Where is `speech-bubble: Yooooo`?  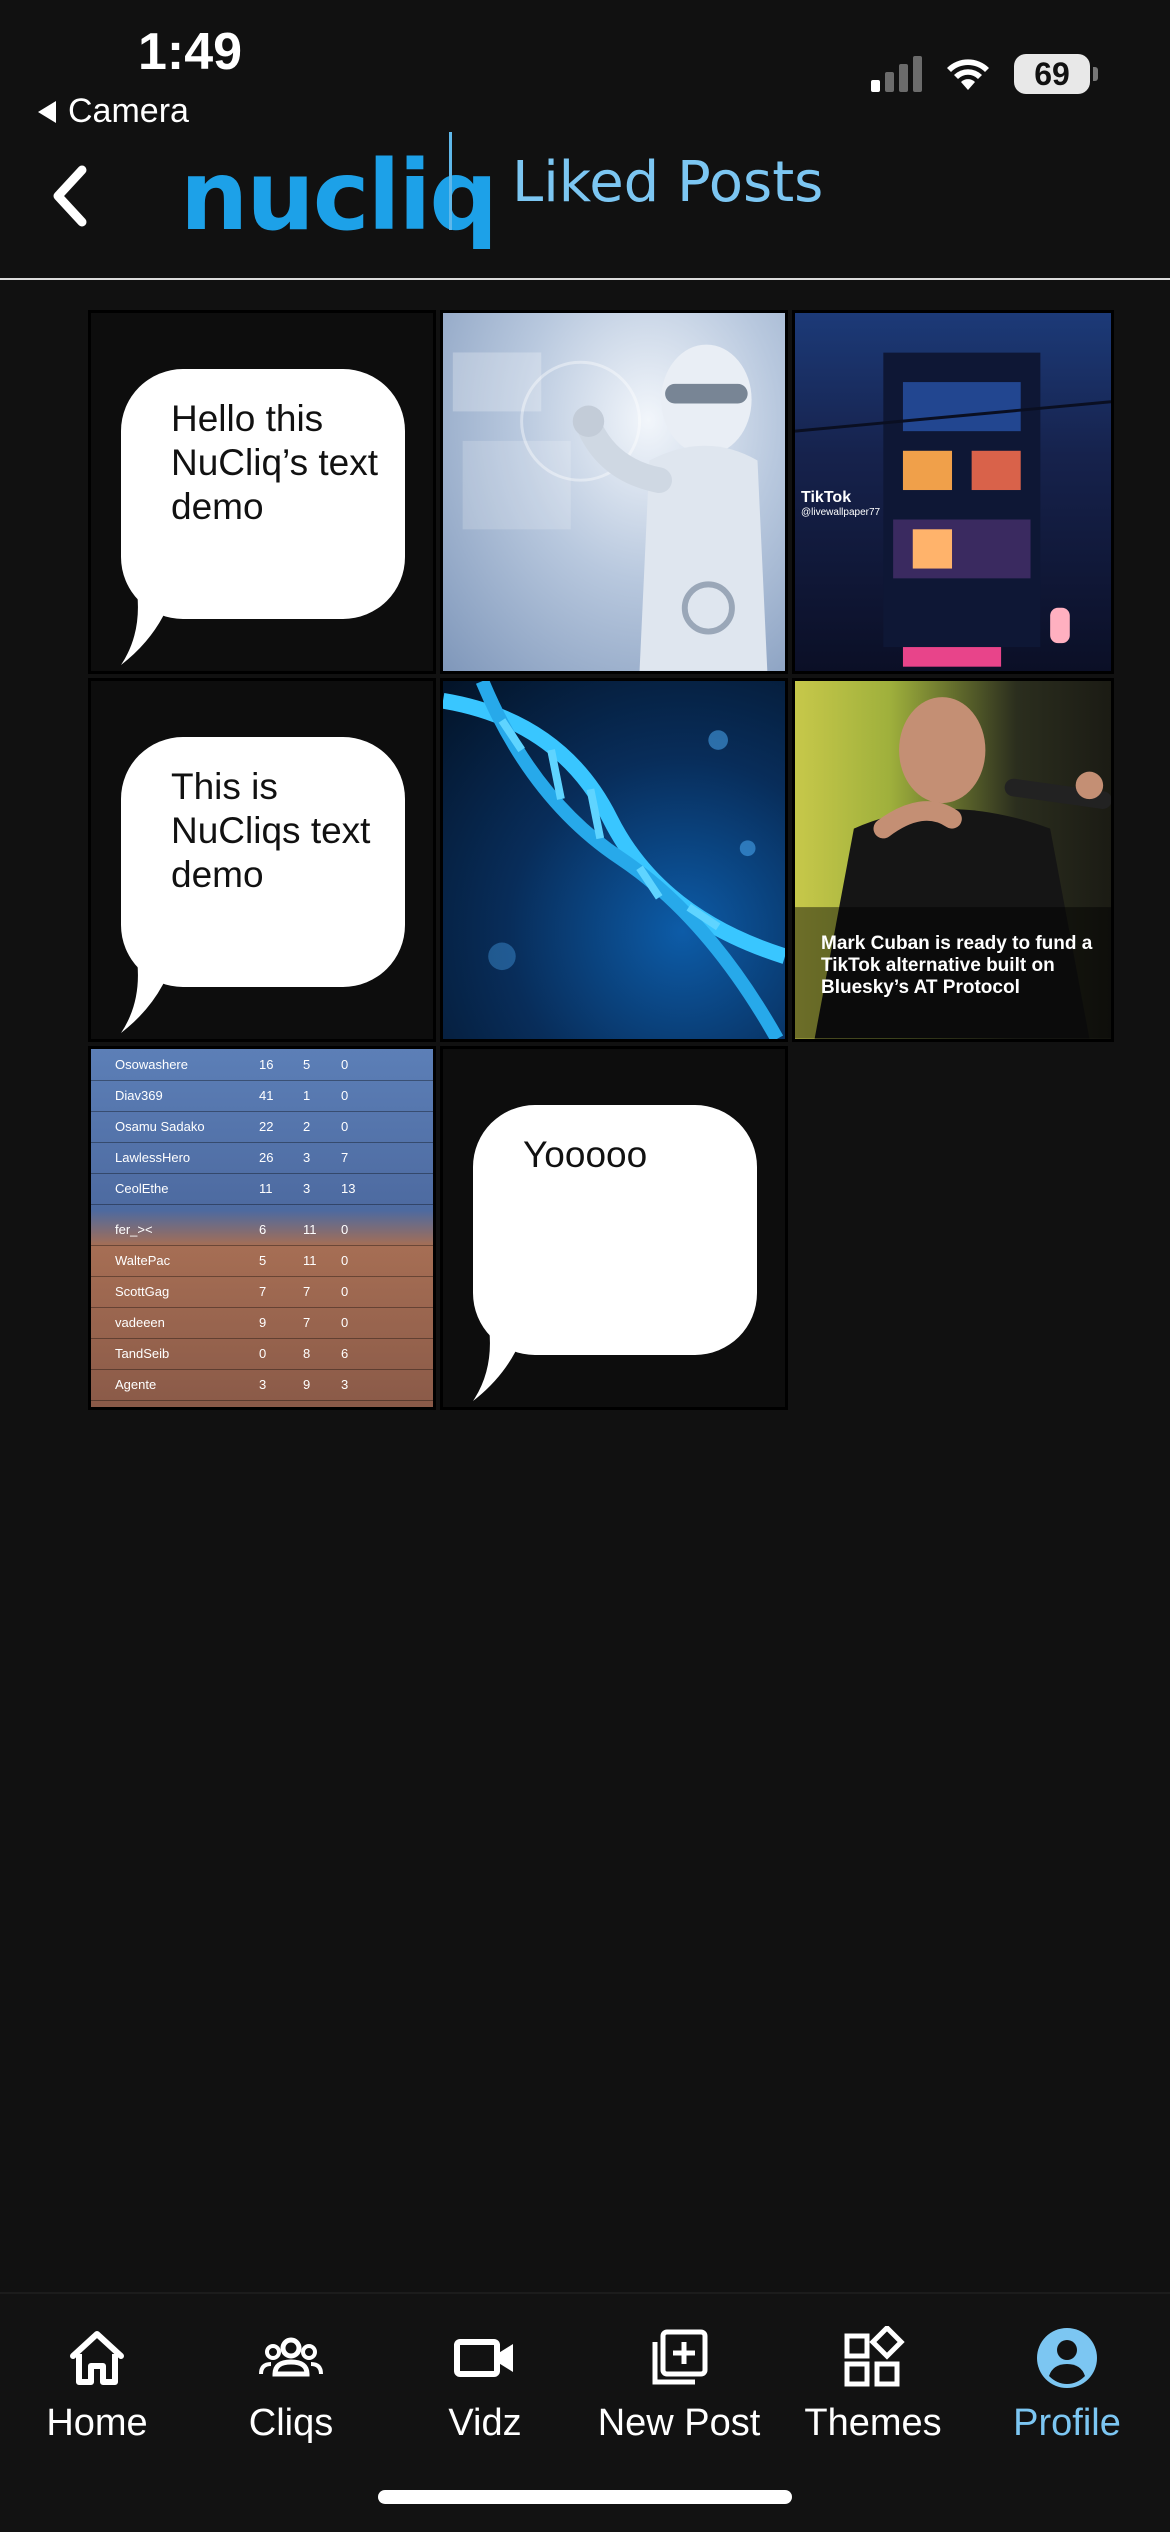
speech-bubble: Yooooo is located at coordinates (615, 1253).